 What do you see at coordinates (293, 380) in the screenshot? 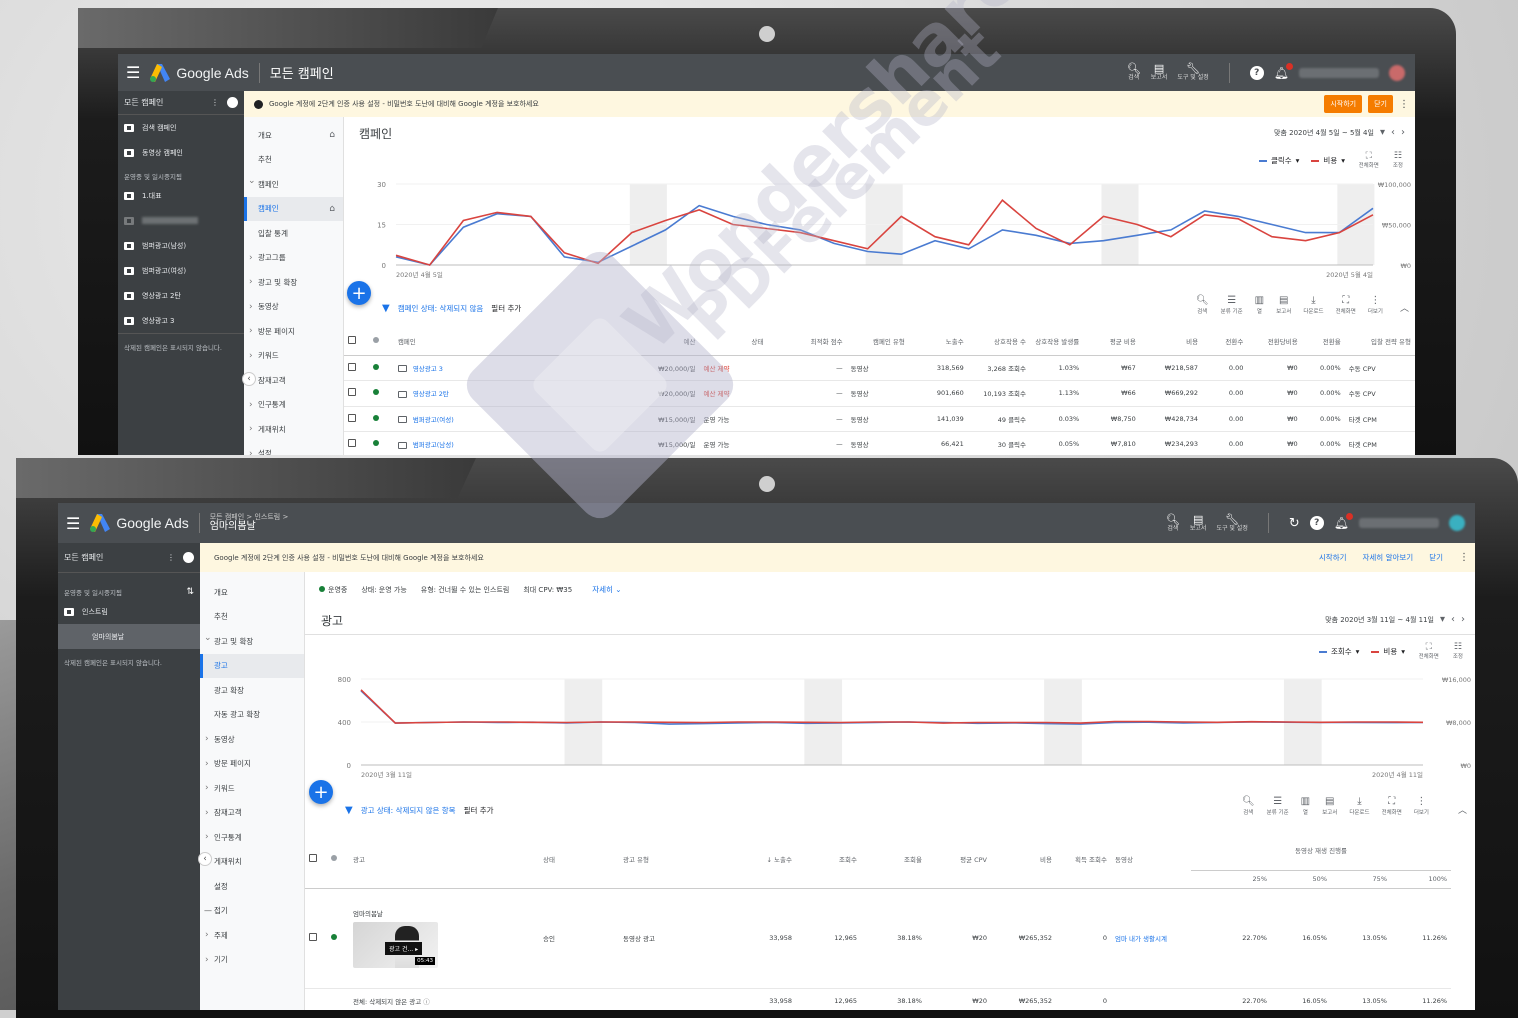
I see `page-menu-item: 잠재고객` at bounding box center [293, 380].